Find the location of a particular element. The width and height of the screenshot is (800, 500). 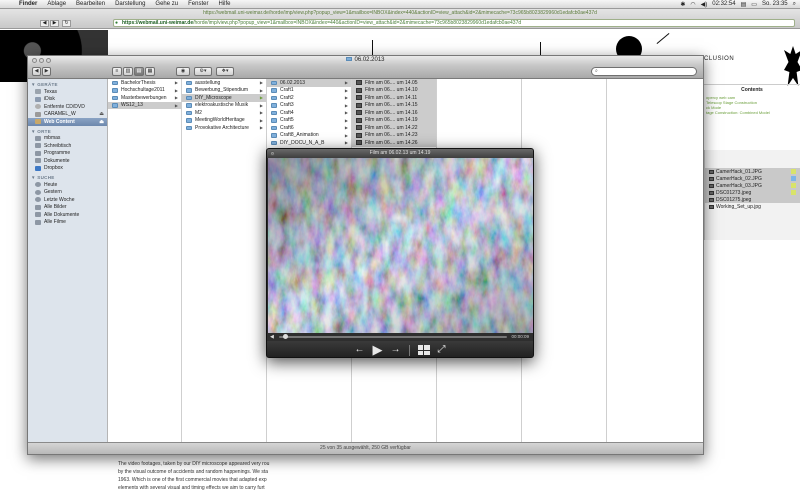

sidebar-section-header: ▼ GERÄTE is located at coordinates (67, 83).